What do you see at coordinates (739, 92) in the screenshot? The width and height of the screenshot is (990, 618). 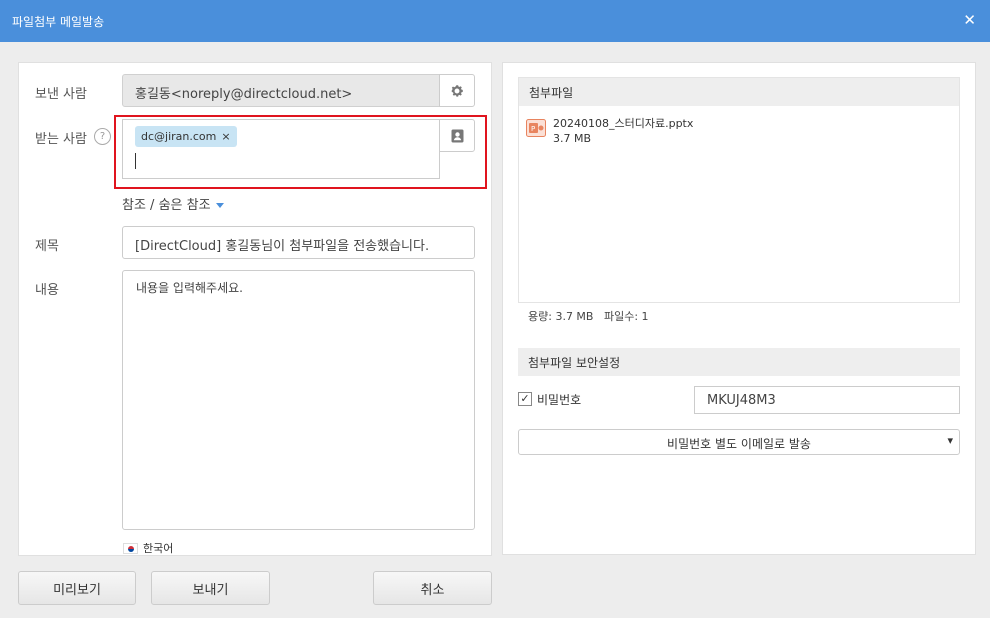 I see `attachment-header: 첨부파일` at bounding box center [739, 92].